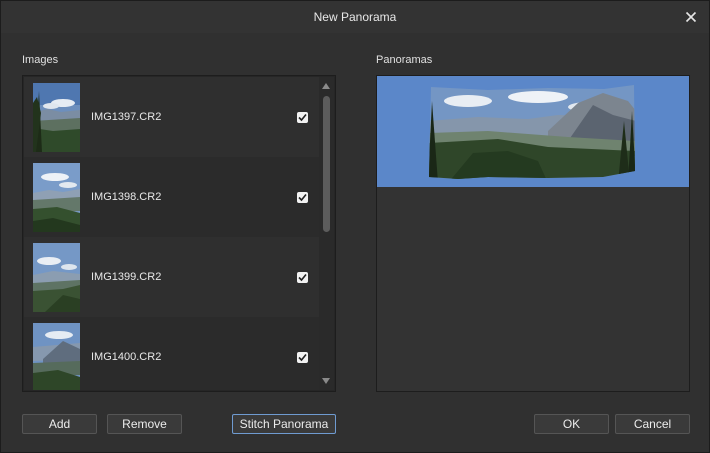 The height and width of the screenshot is (453, 710). I want to click on scroll-down-icon, so click(326, 381).